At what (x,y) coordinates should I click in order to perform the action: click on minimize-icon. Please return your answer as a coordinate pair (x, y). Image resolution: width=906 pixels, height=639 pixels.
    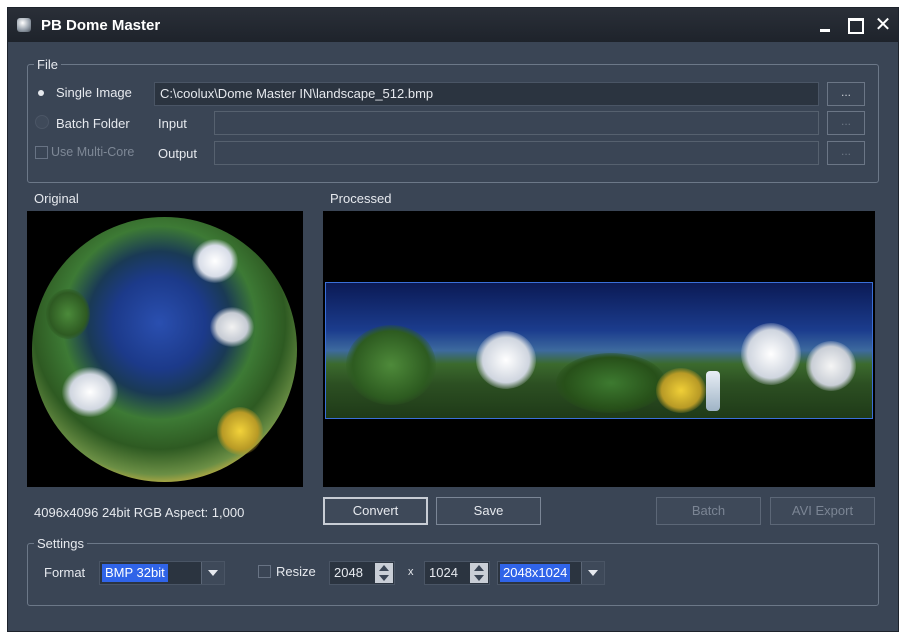
    Looking at the image, I should click on (825, 30).